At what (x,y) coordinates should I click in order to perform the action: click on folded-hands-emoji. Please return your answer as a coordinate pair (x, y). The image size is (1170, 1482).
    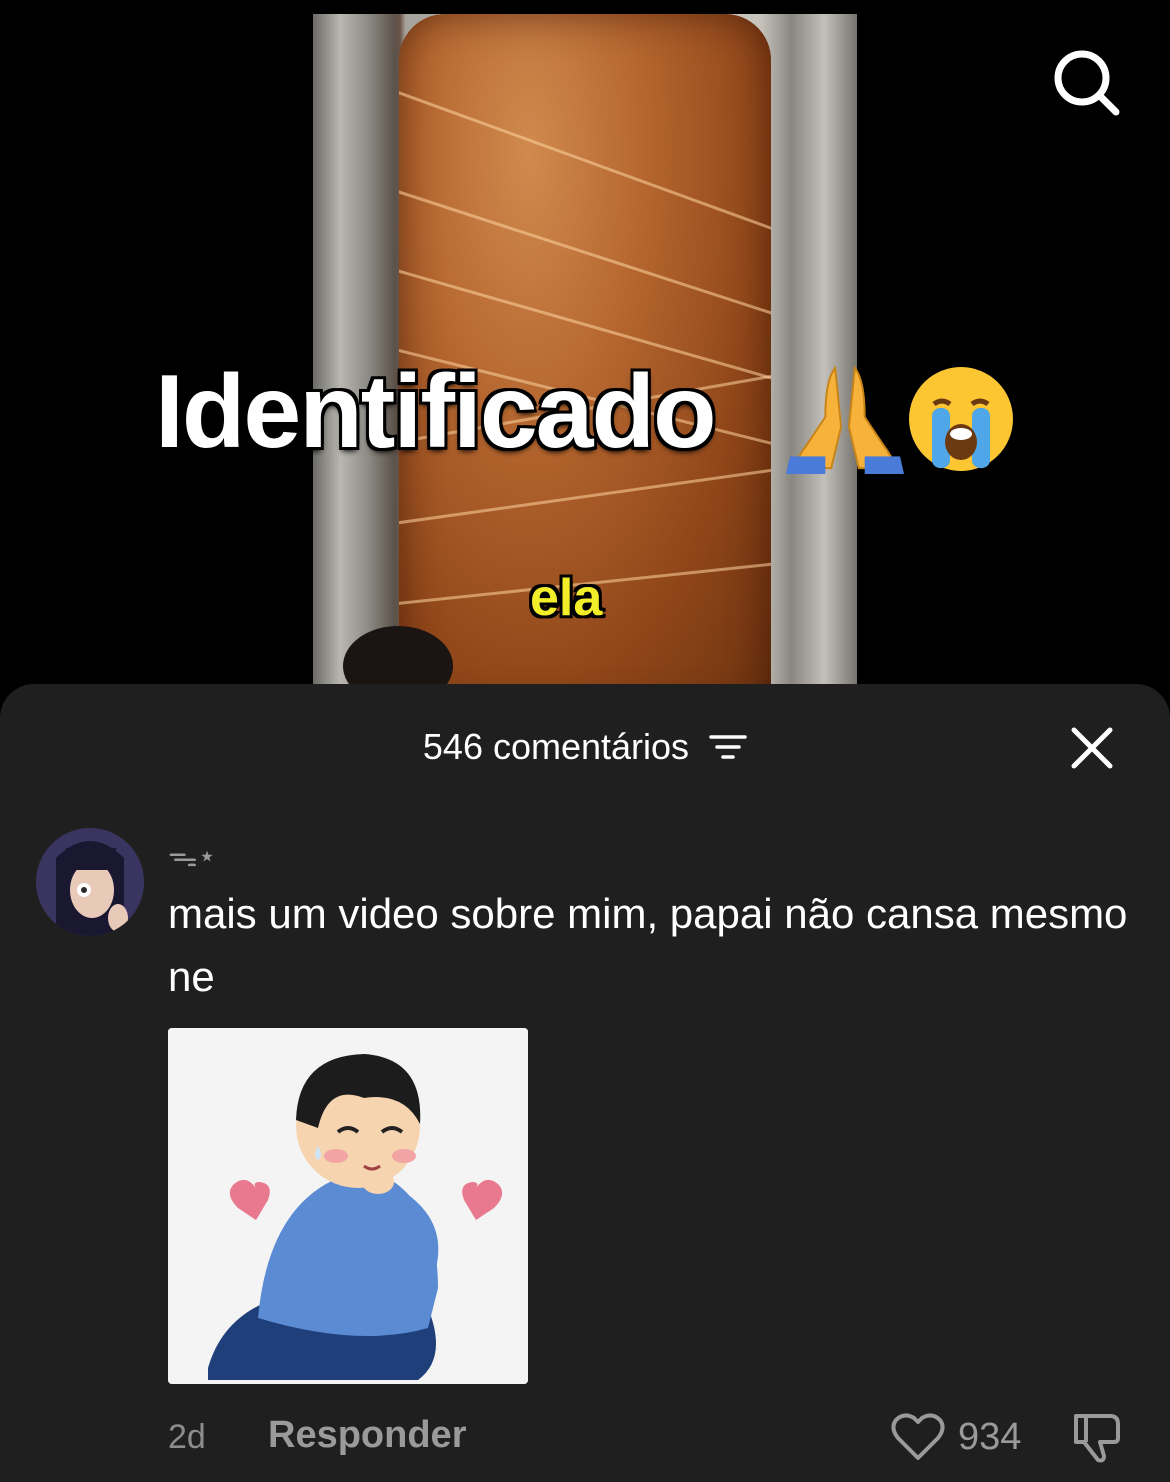
    Looking at the image, I should click on (845, 420).